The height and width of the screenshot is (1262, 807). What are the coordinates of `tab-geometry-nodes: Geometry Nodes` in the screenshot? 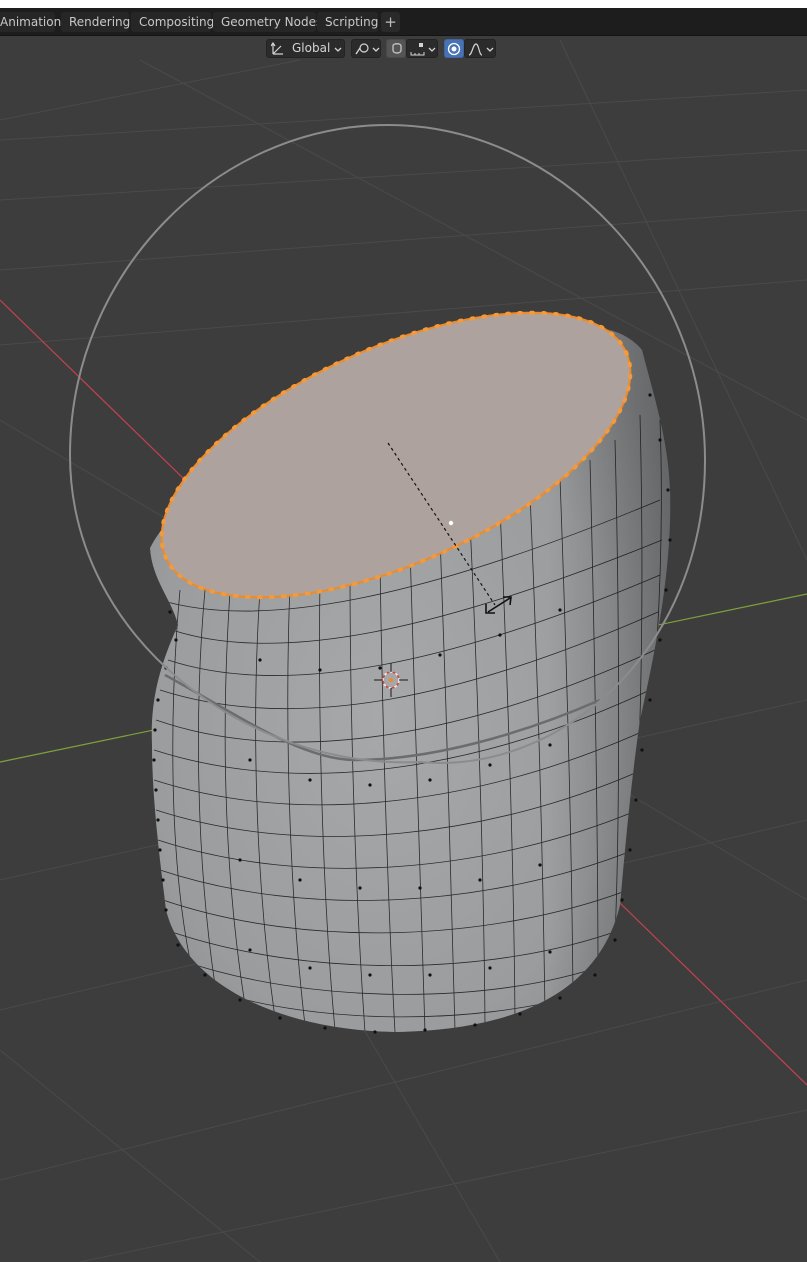 It's located at (267, 22).